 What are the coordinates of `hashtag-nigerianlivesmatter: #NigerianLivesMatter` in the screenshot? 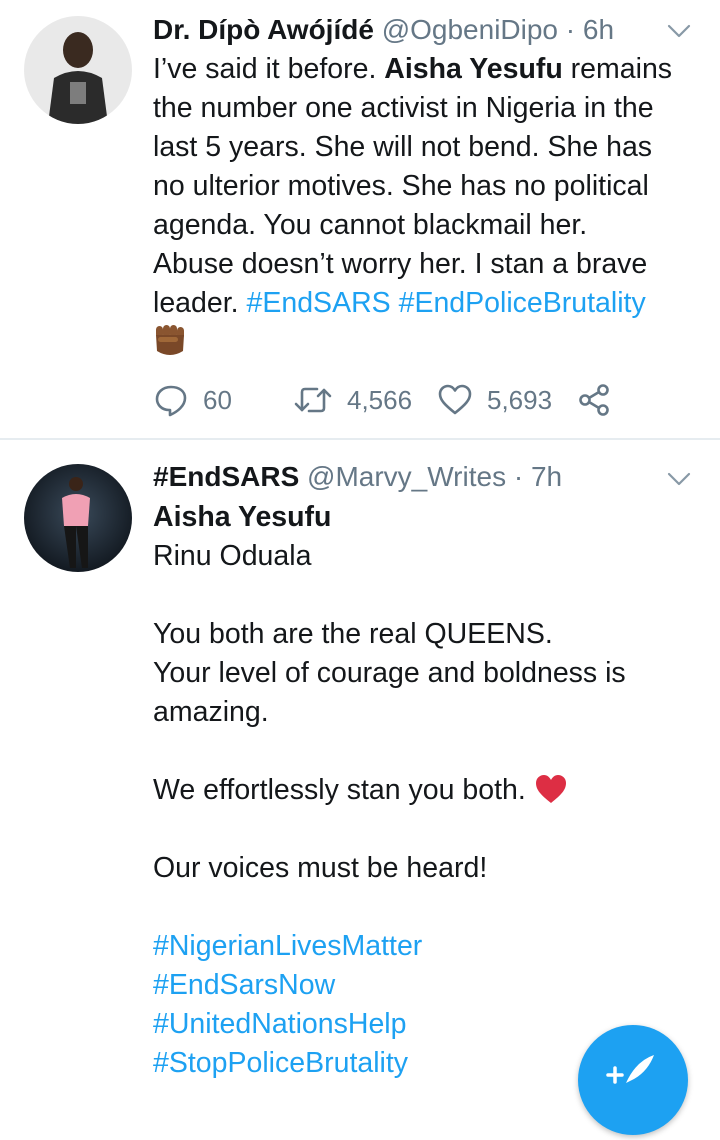 It's located at (423, 946).